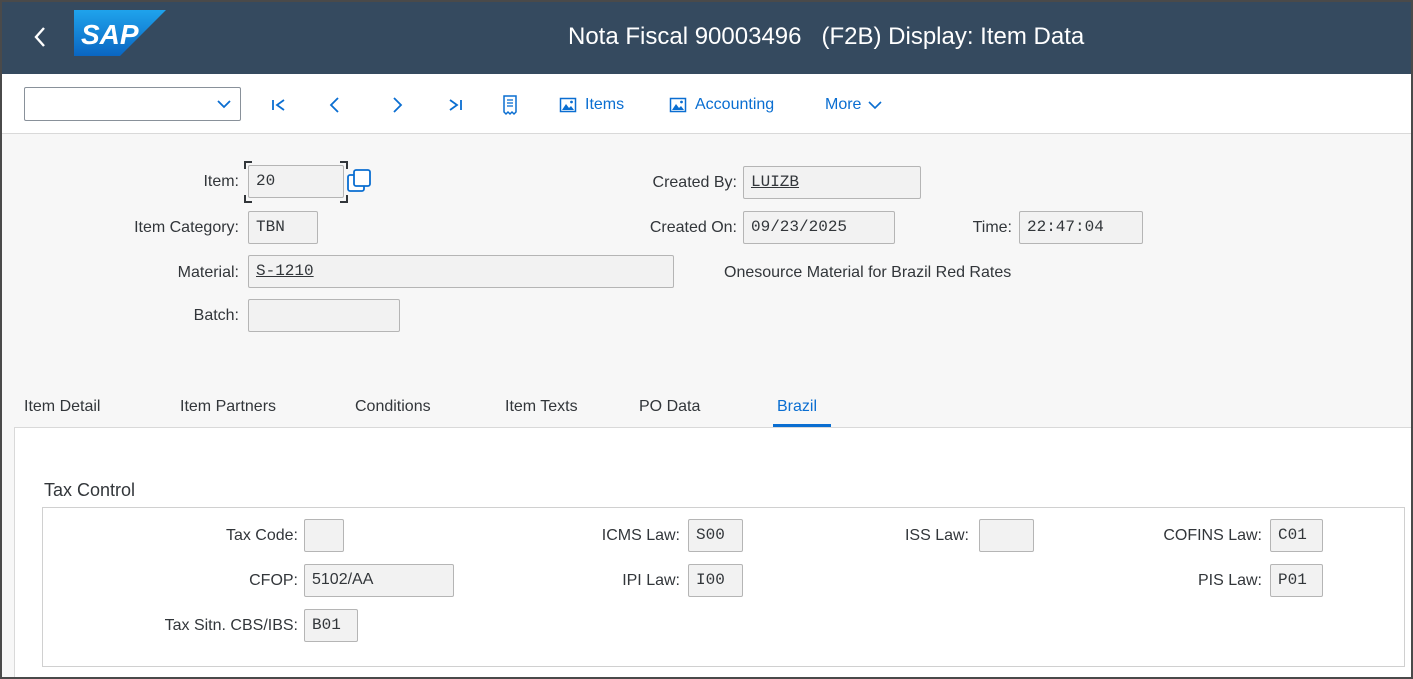  What do you see at coordinates (694, 182) in the screenshot?
I see `created-by-label: Created By:` at bounding box center [694, 182].